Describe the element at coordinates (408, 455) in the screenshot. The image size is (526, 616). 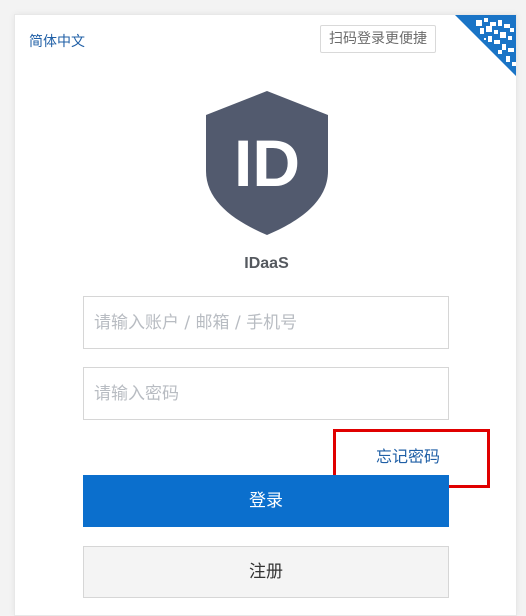
I see `forgot-password-link: 忘记密码` at that location.